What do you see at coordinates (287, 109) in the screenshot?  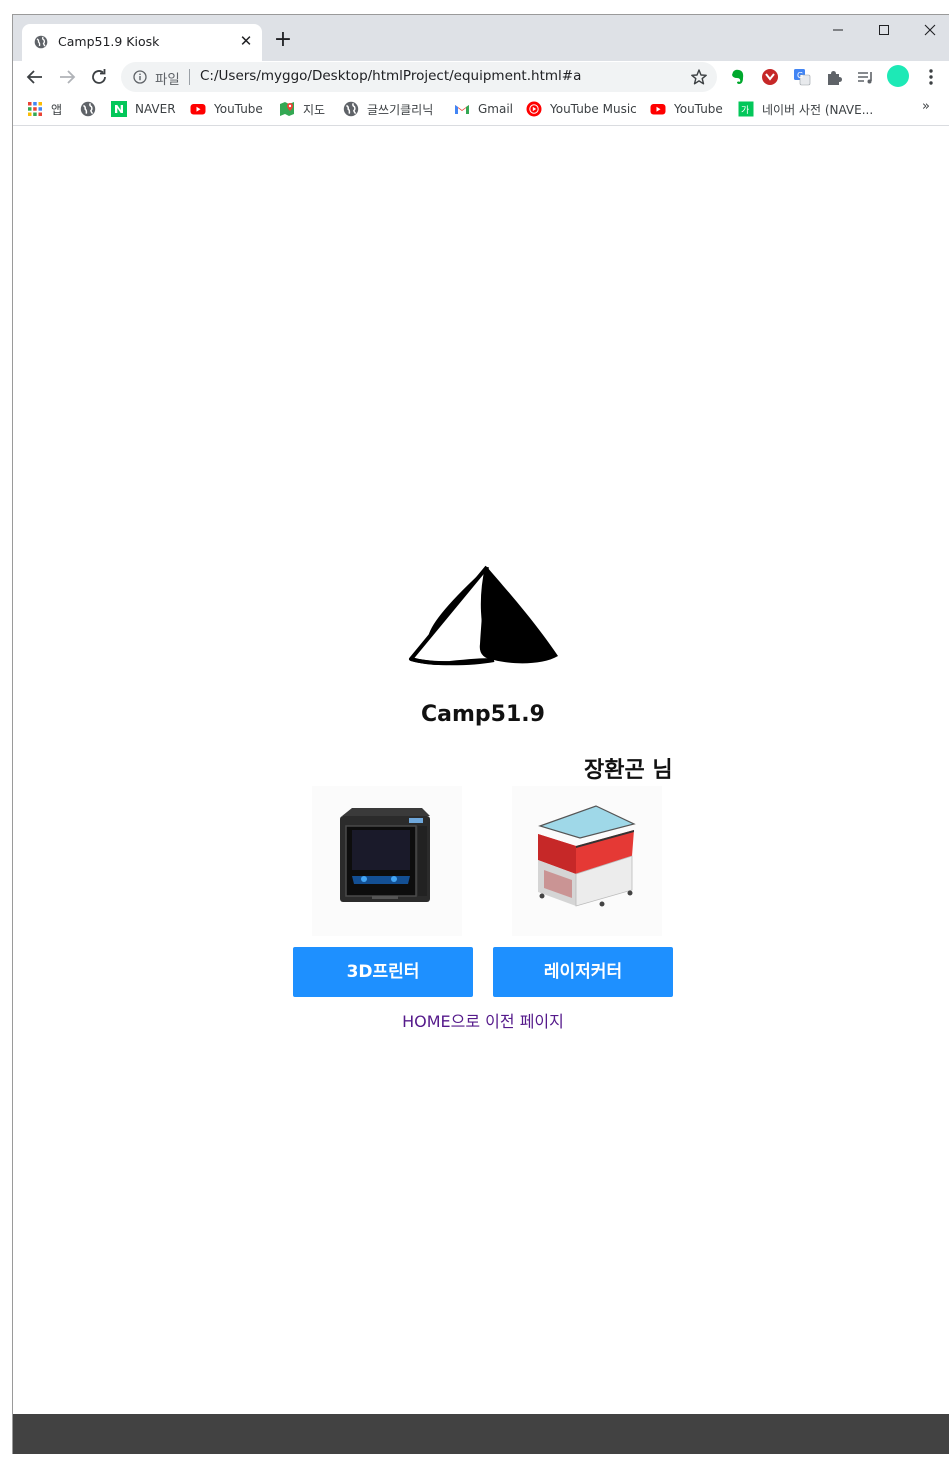 I see `maps-icon` at bounding box center [287, 109].